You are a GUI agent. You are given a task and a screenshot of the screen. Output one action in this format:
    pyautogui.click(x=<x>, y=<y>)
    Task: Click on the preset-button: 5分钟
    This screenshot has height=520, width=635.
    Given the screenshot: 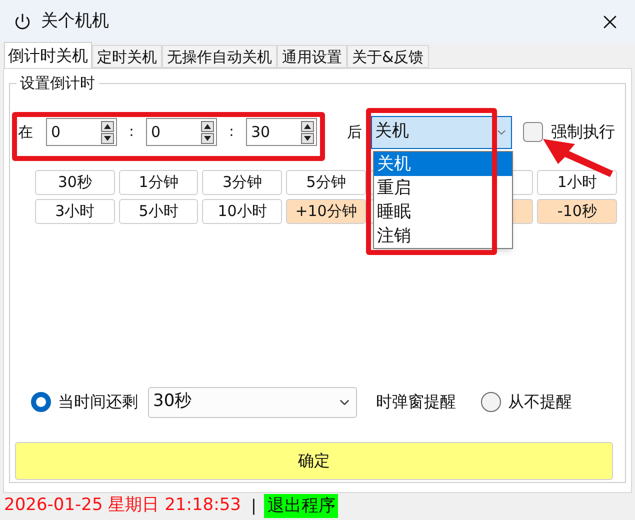 What is the action you would take?
    pyautogui.click(x=326, y=182)
    